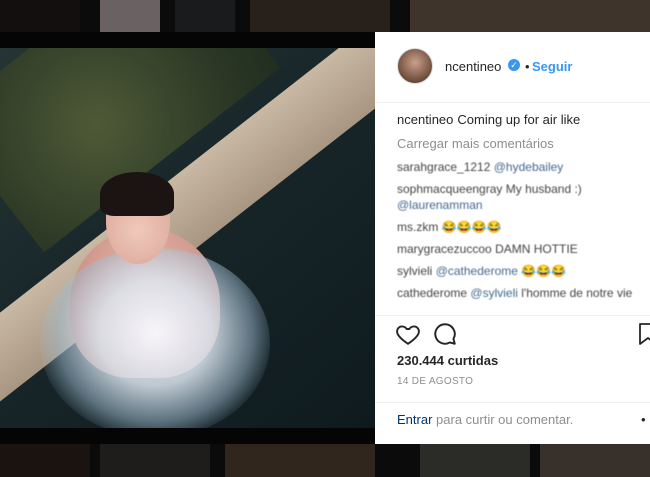 The height and width of the screenshot is (477, 650). I want to click on comment-username: sylvieli, so click(414, 271).